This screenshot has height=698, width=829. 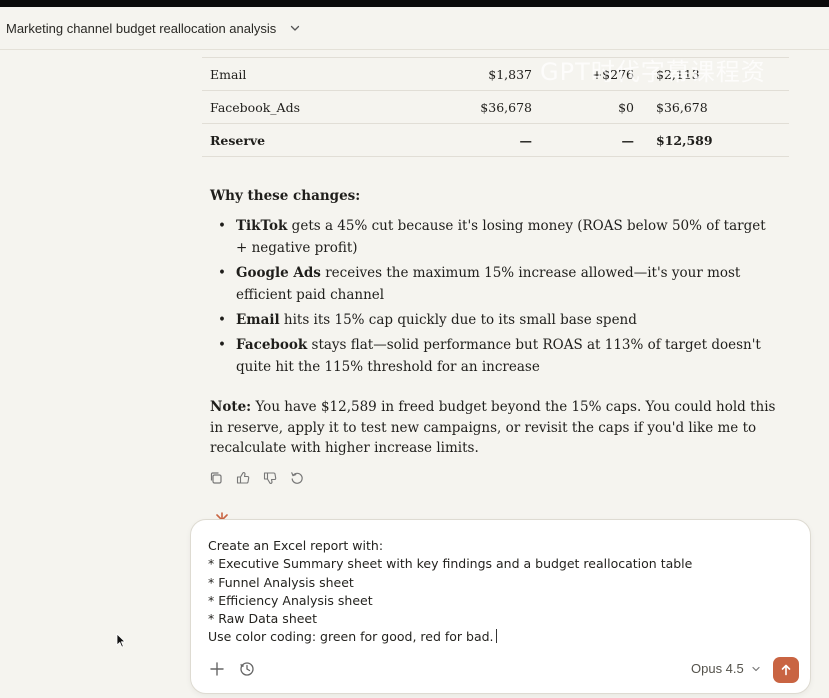 I want to click on send-arrow-icon, so click(x=786, y=670).